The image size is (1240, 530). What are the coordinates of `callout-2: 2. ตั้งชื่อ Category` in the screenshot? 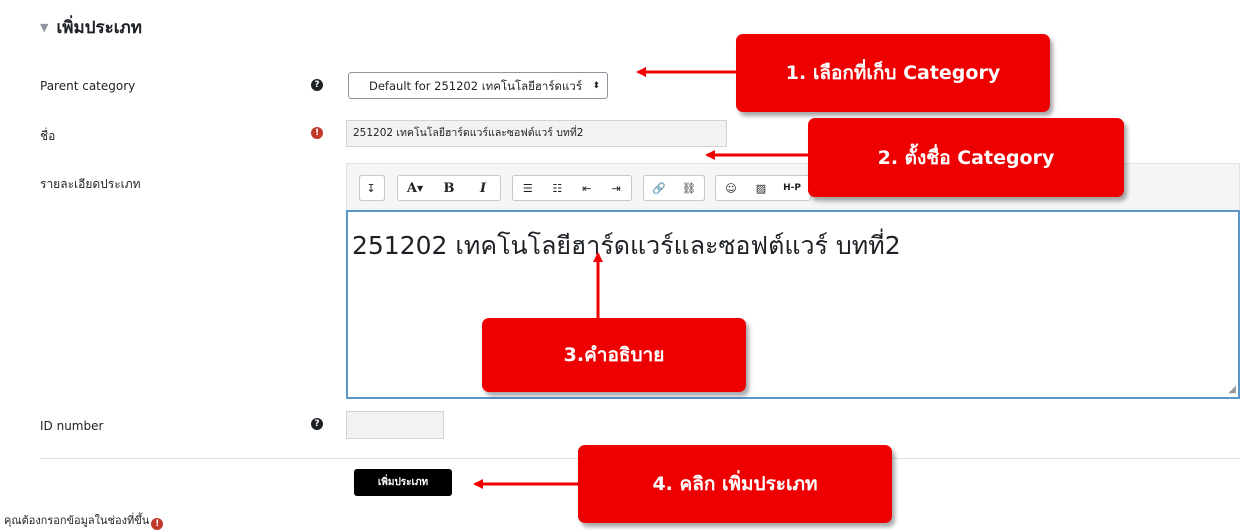 It's located at (966, 157).